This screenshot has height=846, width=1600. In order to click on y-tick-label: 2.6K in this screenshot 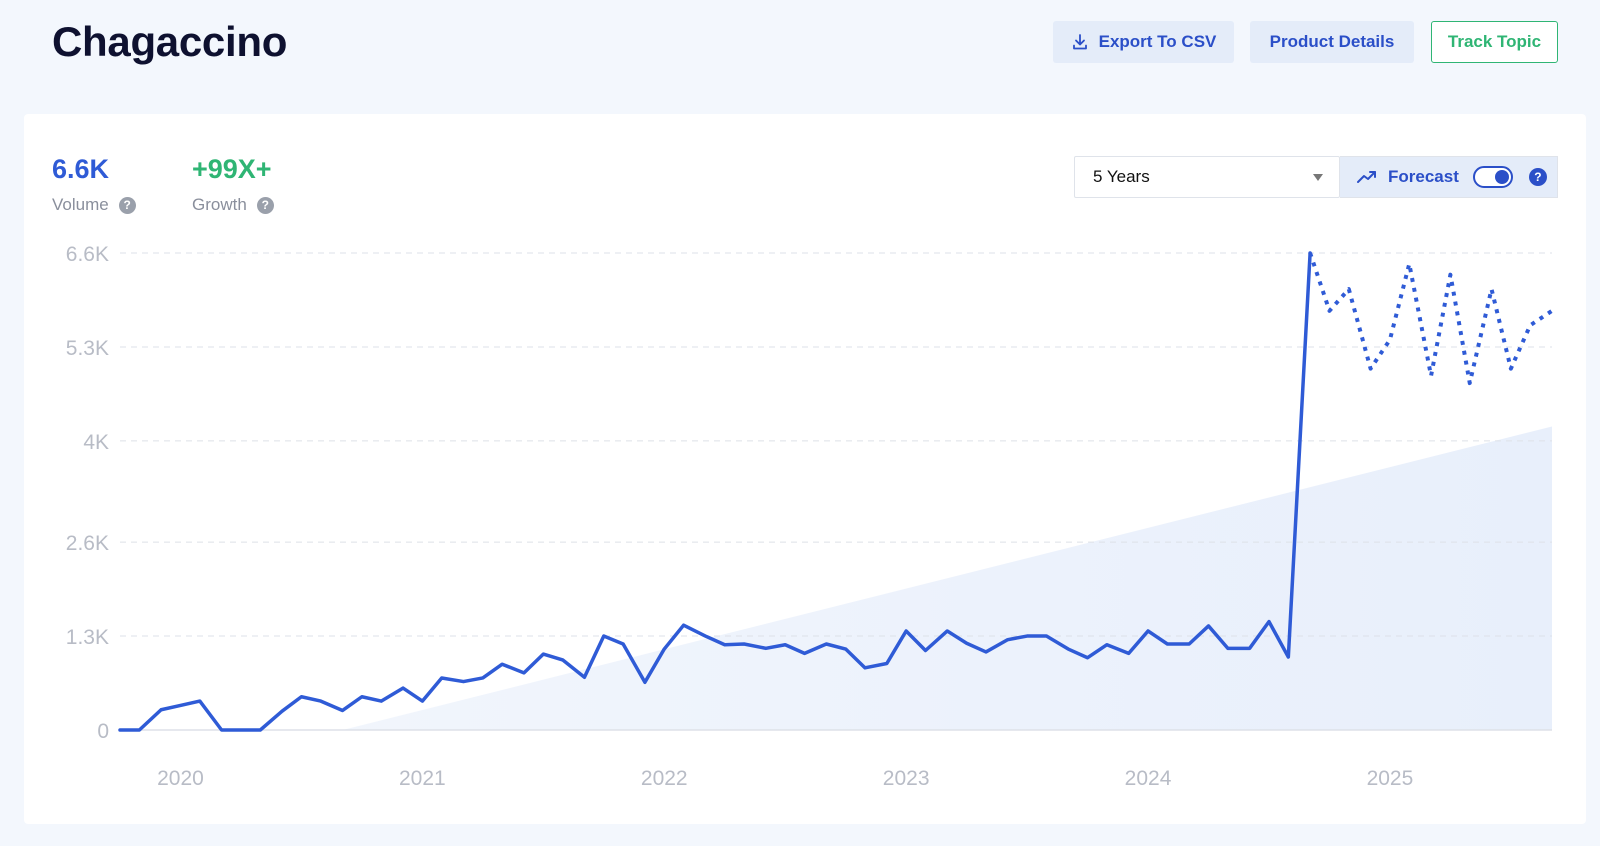, I will do `click(87, 543)`.